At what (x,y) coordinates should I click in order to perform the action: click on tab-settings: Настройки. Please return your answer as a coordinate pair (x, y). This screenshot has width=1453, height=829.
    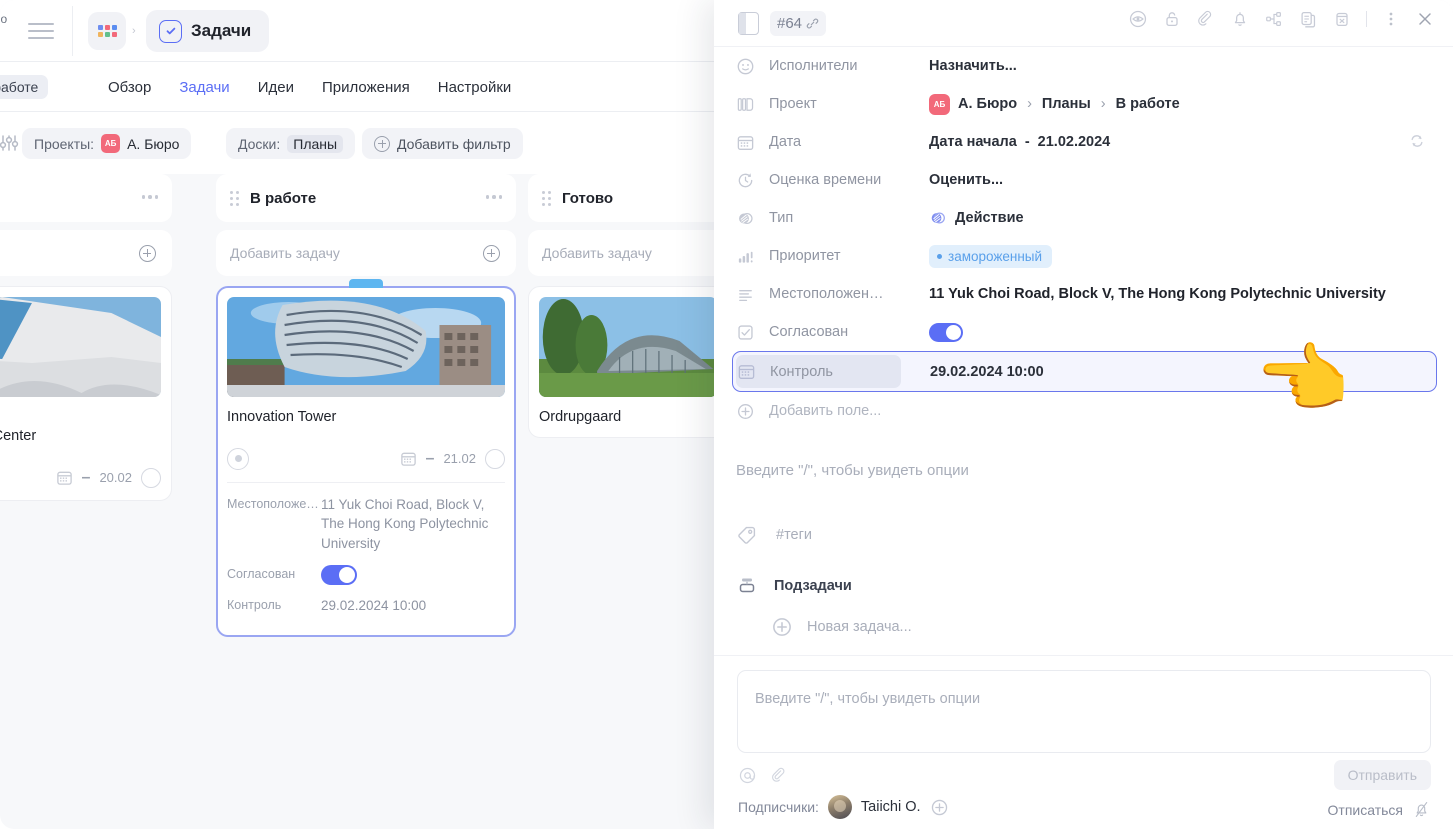
    Looking at the image, I should click on (475, 87).